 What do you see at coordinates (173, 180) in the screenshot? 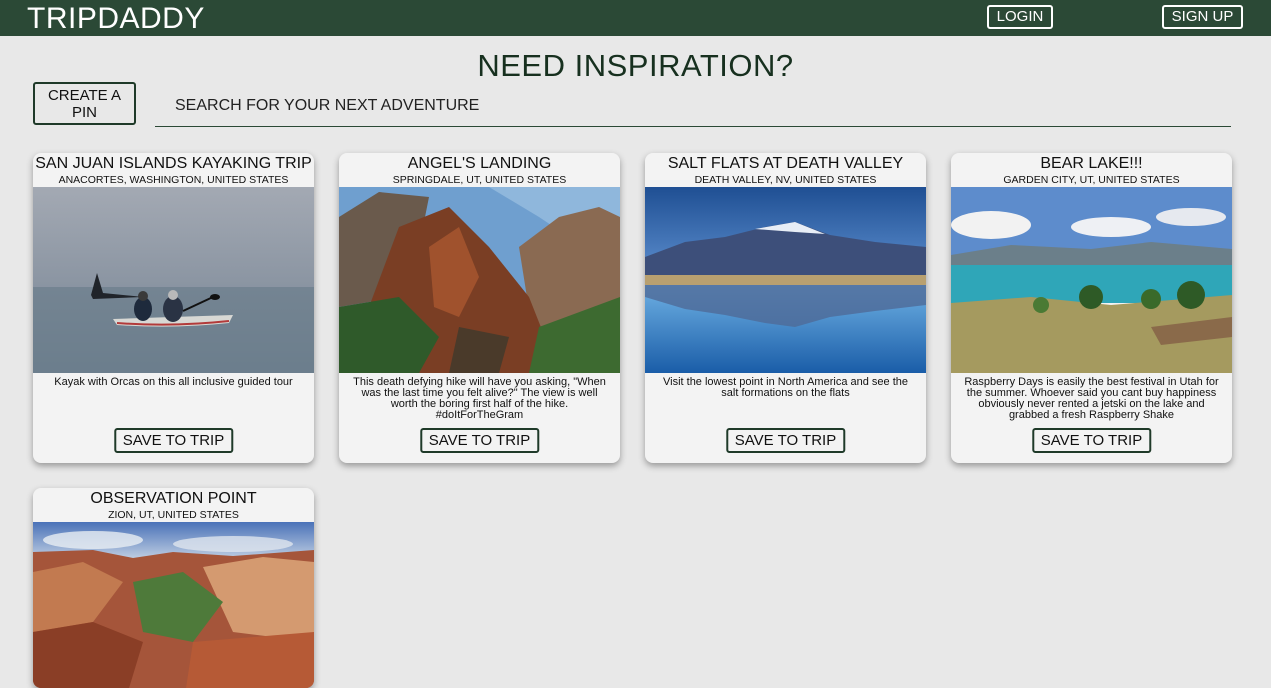
I see `card-location: ANACORTES, WASHINGTON, UNITED STATES` at bounding box center [173, 180].